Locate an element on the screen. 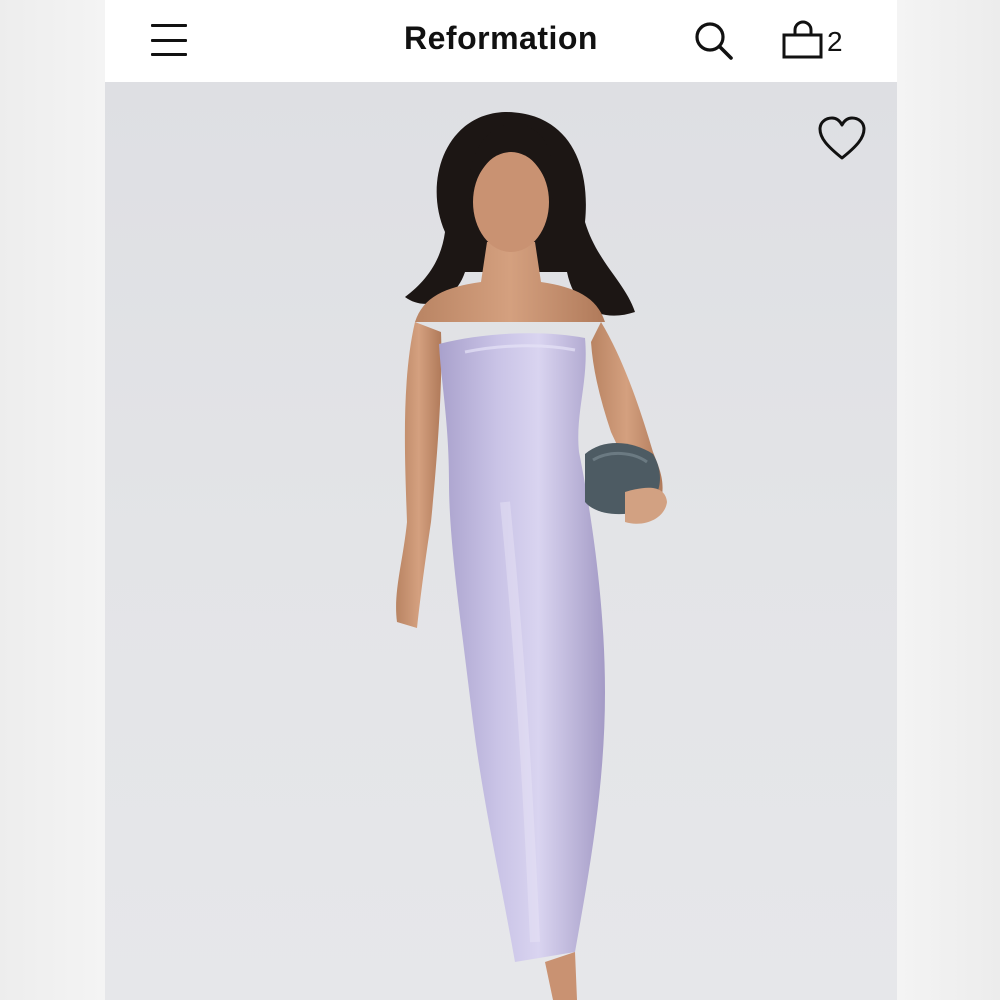 This screenshot has height=1000, width=1000. shopping-bag-button: 2 is located at coordinates (816, 40).